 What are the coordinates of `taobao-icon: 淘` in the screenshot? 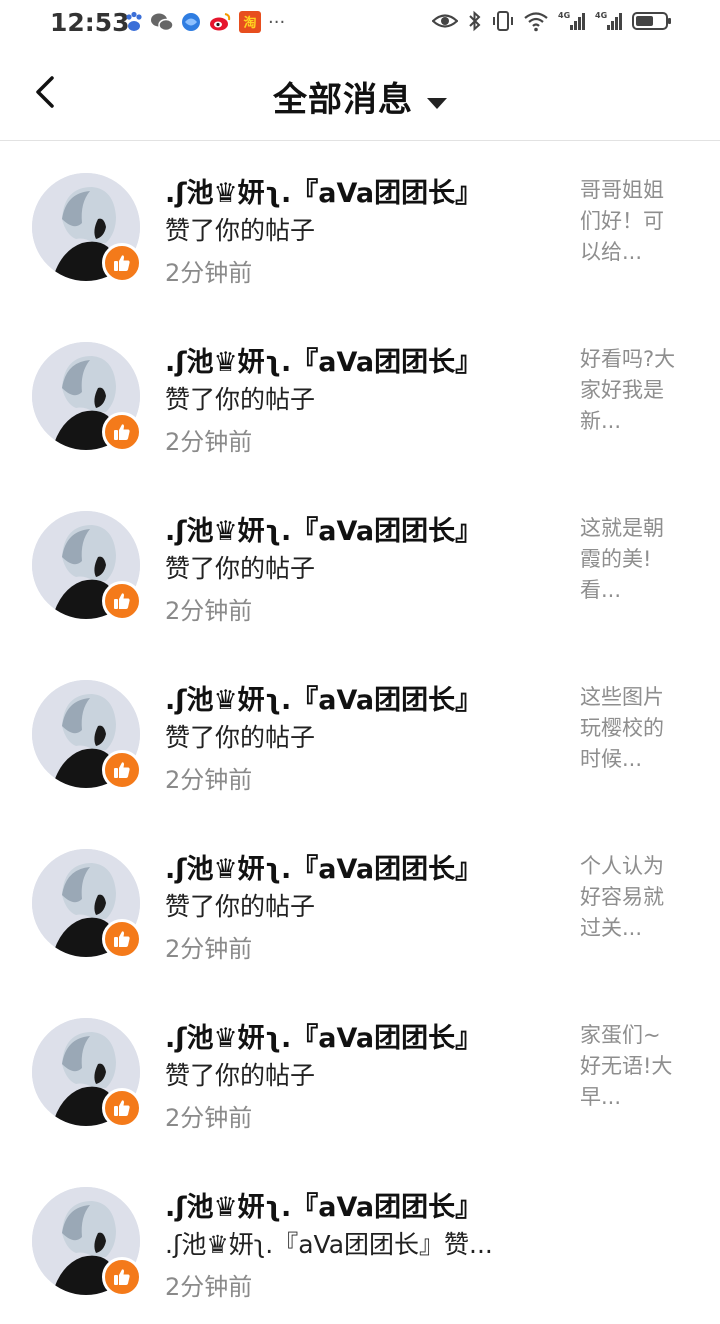 It's located at (250, 22).